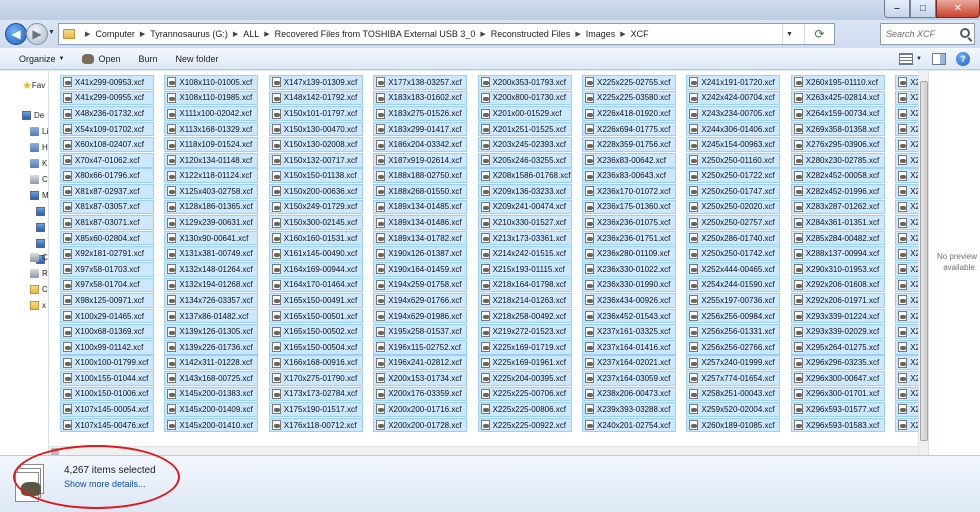 Image resolution: width=980 pixels, height=512 pixels. What do you see at coordinates (629, 191) in the screenshot?
I see `file-item: X236x170-01072.xcf` at bounding box center [629, 191].